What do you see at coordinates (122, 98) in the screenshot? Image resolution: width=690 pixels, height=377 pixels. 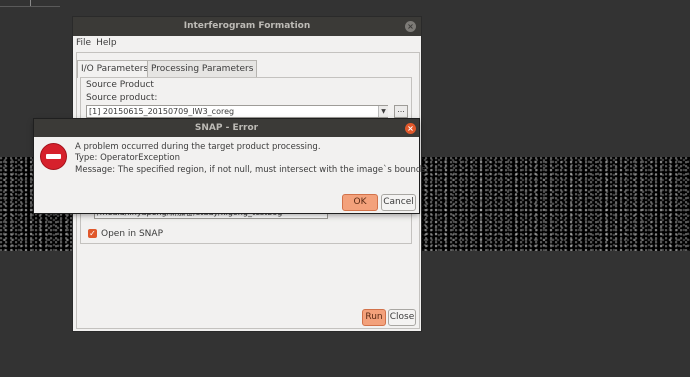 I see `source-product-label: Source product:` at bounding box center [122, 98].